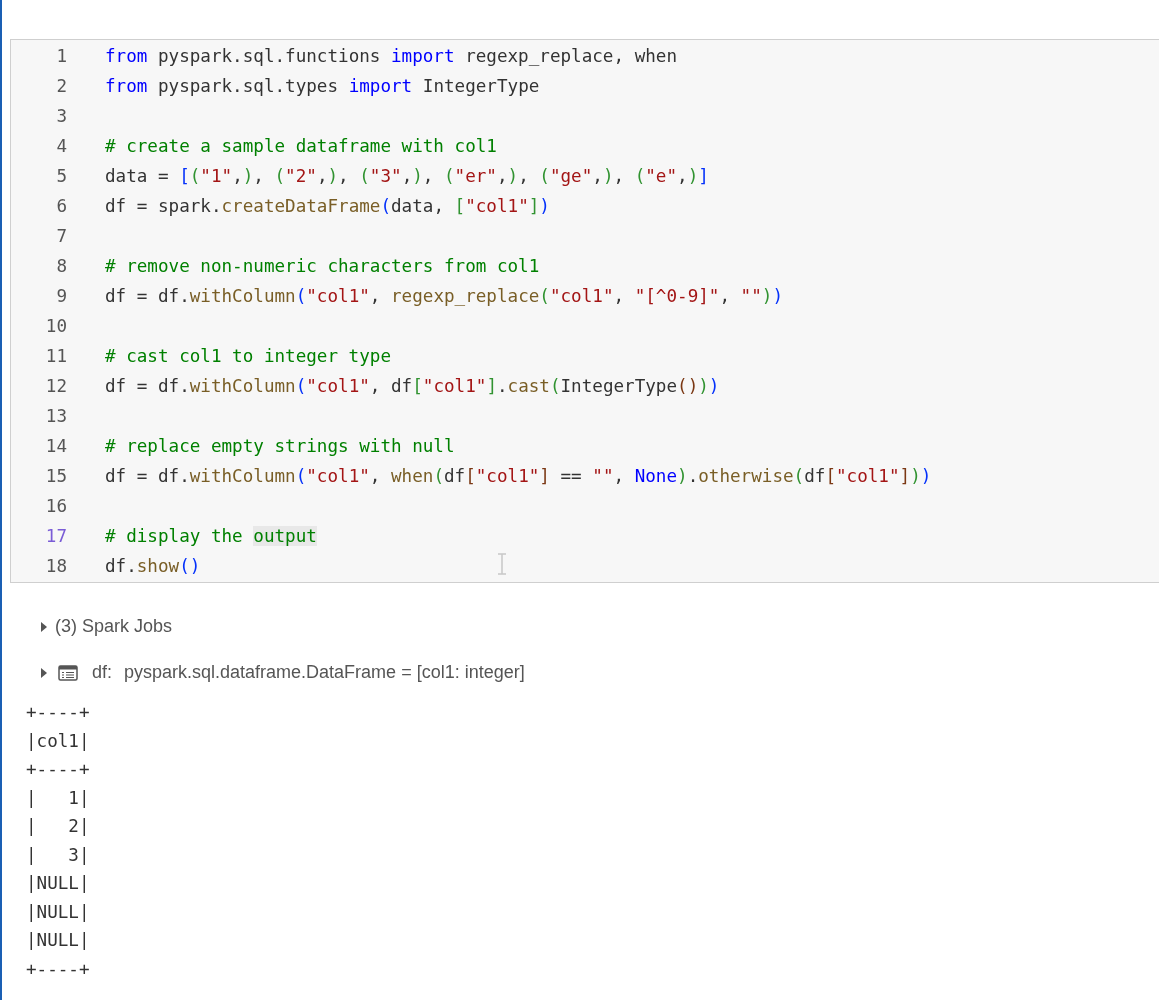  What do you see at coordinates (280, 446) in the screenshot?
I see `code-line: # replace empty strings with null` at bounding box center [280, 446].